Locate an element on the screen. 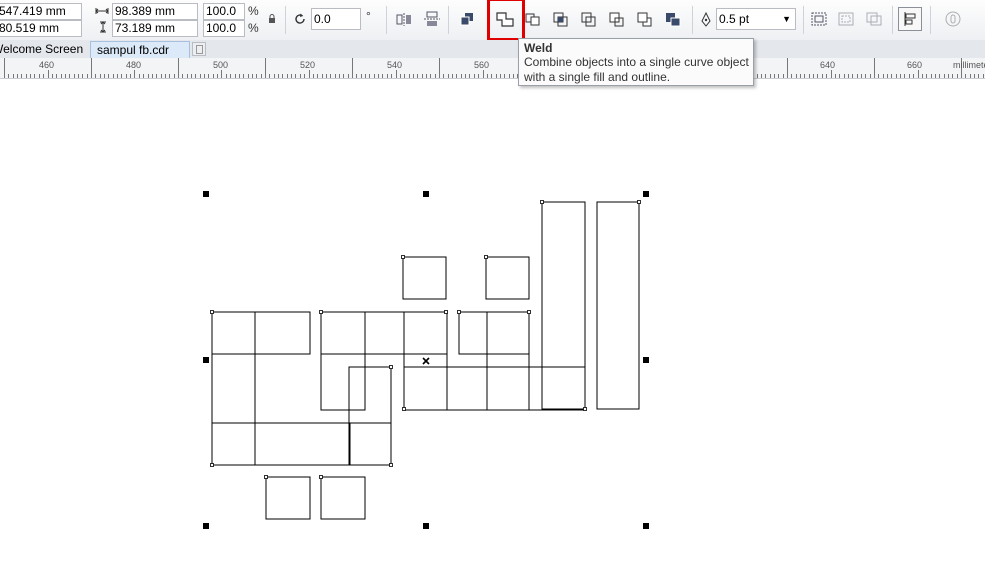  ruler-label: 660 is located at coordinates (915, 65).